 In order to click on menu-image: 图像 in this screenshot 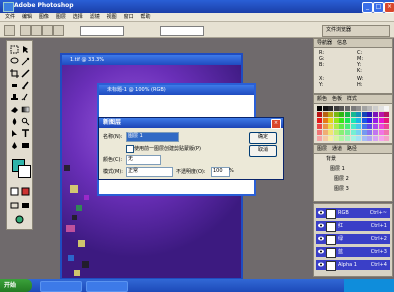, I will do `click(44, 17)`.